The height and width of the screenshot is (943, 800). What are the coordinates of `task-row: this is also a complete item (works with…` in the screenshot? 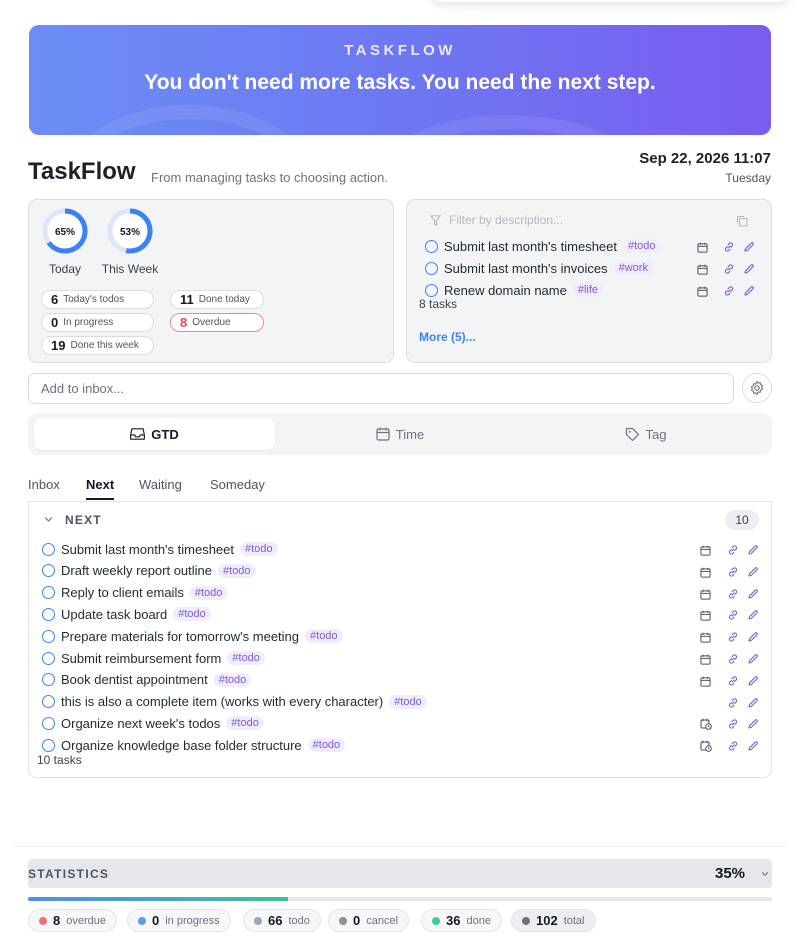 It's located at (234, 702).